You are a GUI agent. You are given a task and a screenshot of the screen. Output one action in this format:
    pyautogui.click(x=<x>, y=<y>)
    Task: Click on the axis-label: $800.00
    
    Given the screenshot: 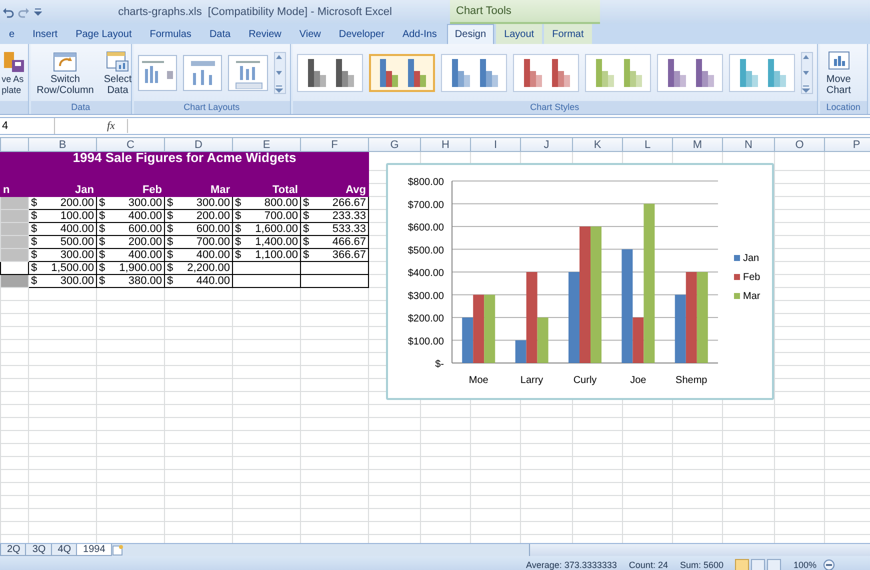 What is the action you would take?
    pyautogui.click(x=426, y=182)
    